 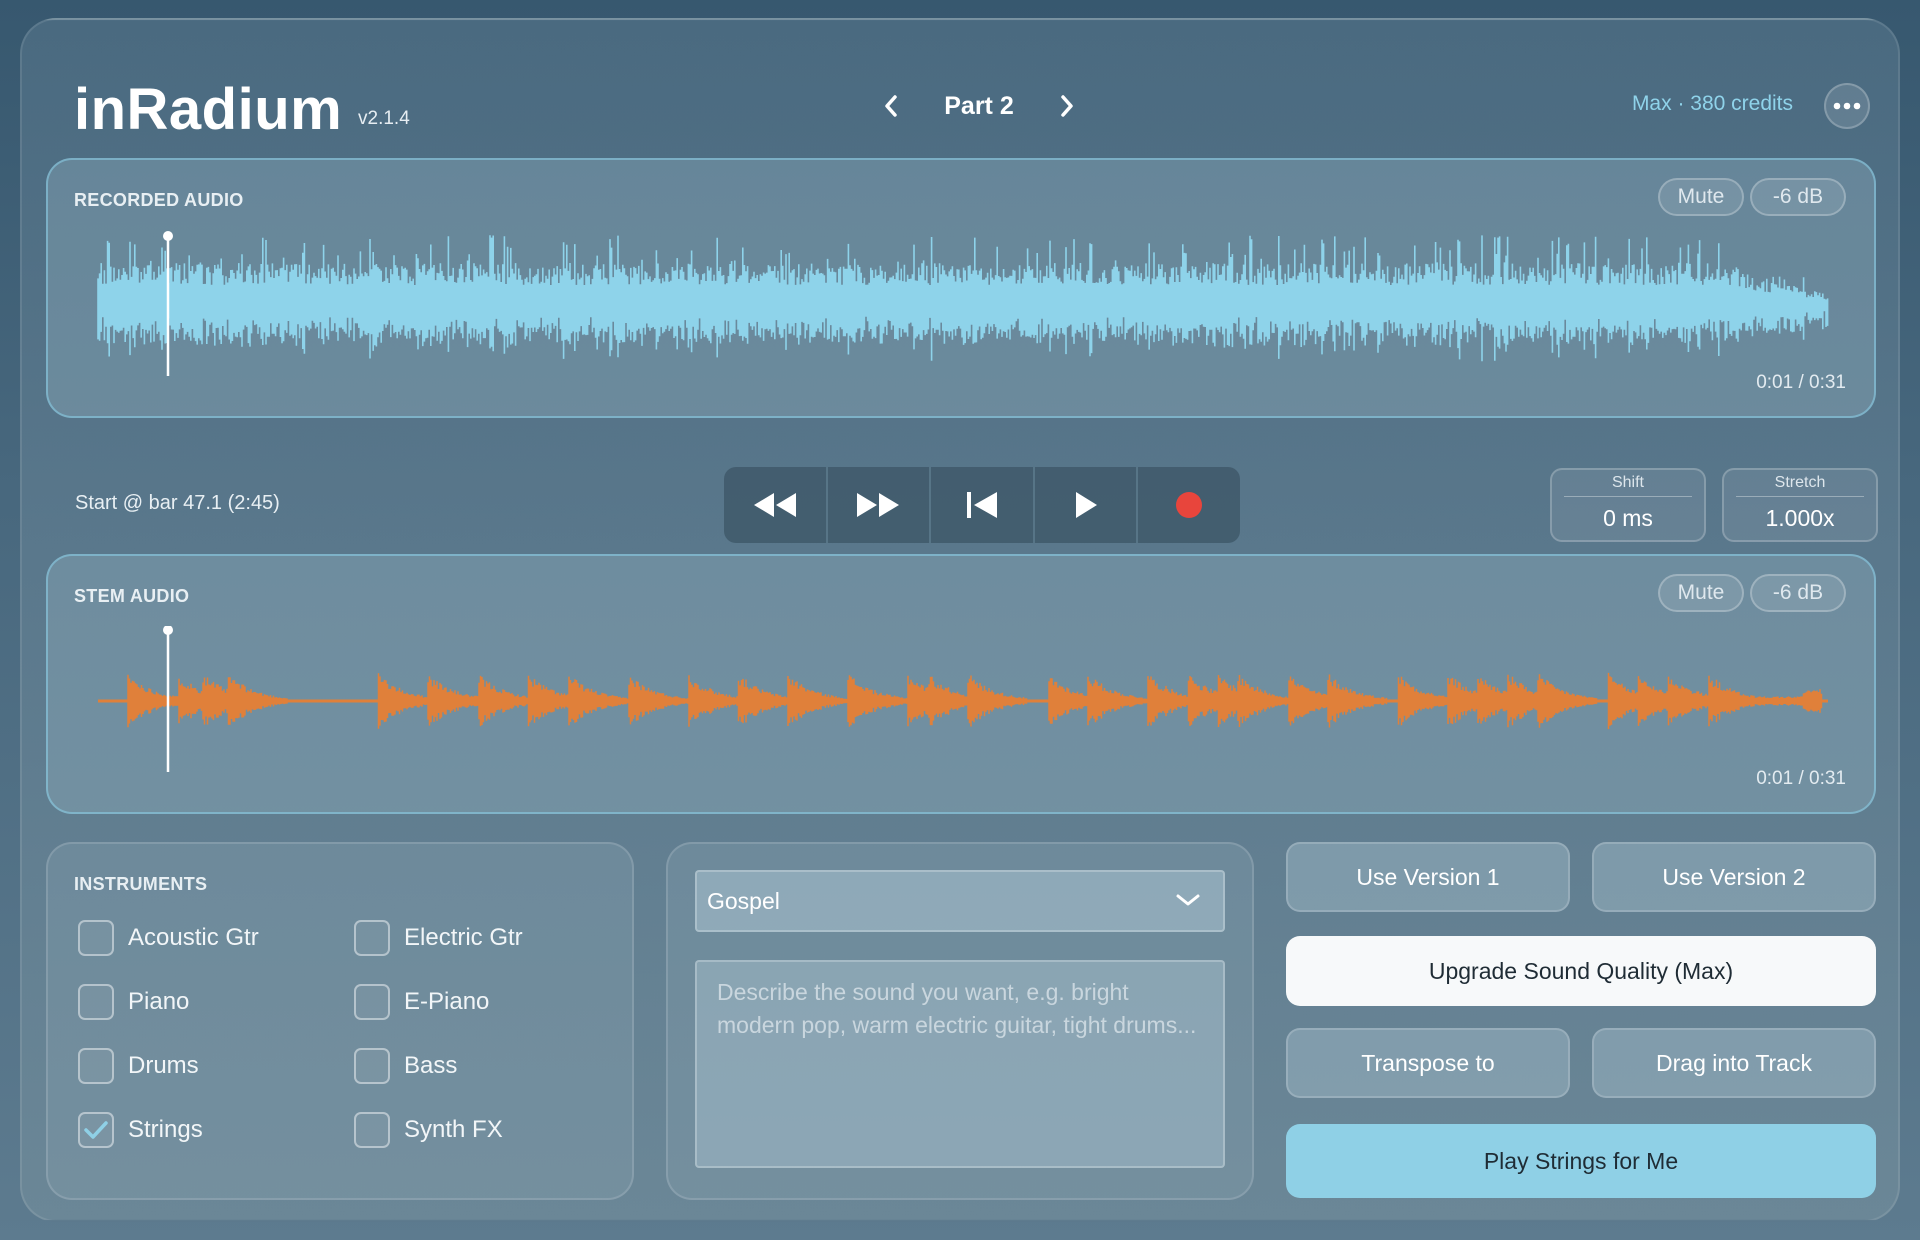 What do you see at coordinates (132, 596) in the screenshot?
I see `stem-audio-label: STEM AUDIO` at bounding box center [132, 596].